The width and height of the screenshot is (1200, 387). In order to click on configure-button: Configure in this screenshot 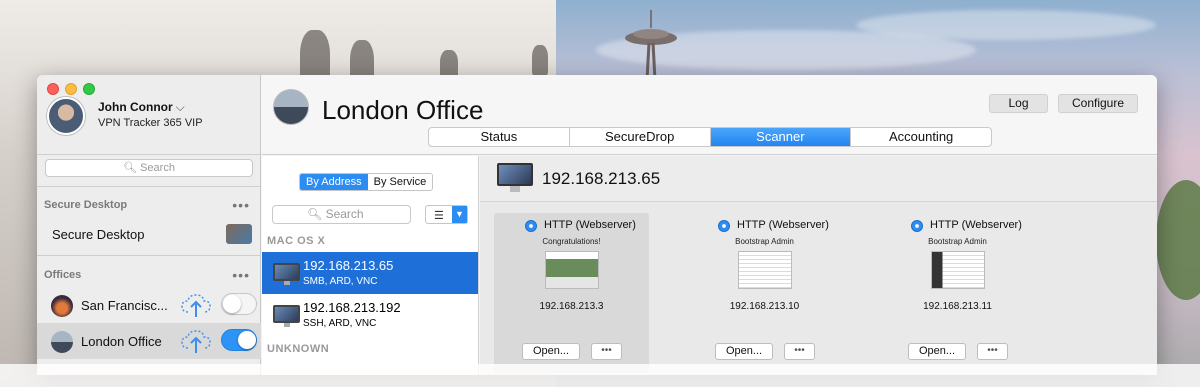, I will do `click(1098, 103)`.